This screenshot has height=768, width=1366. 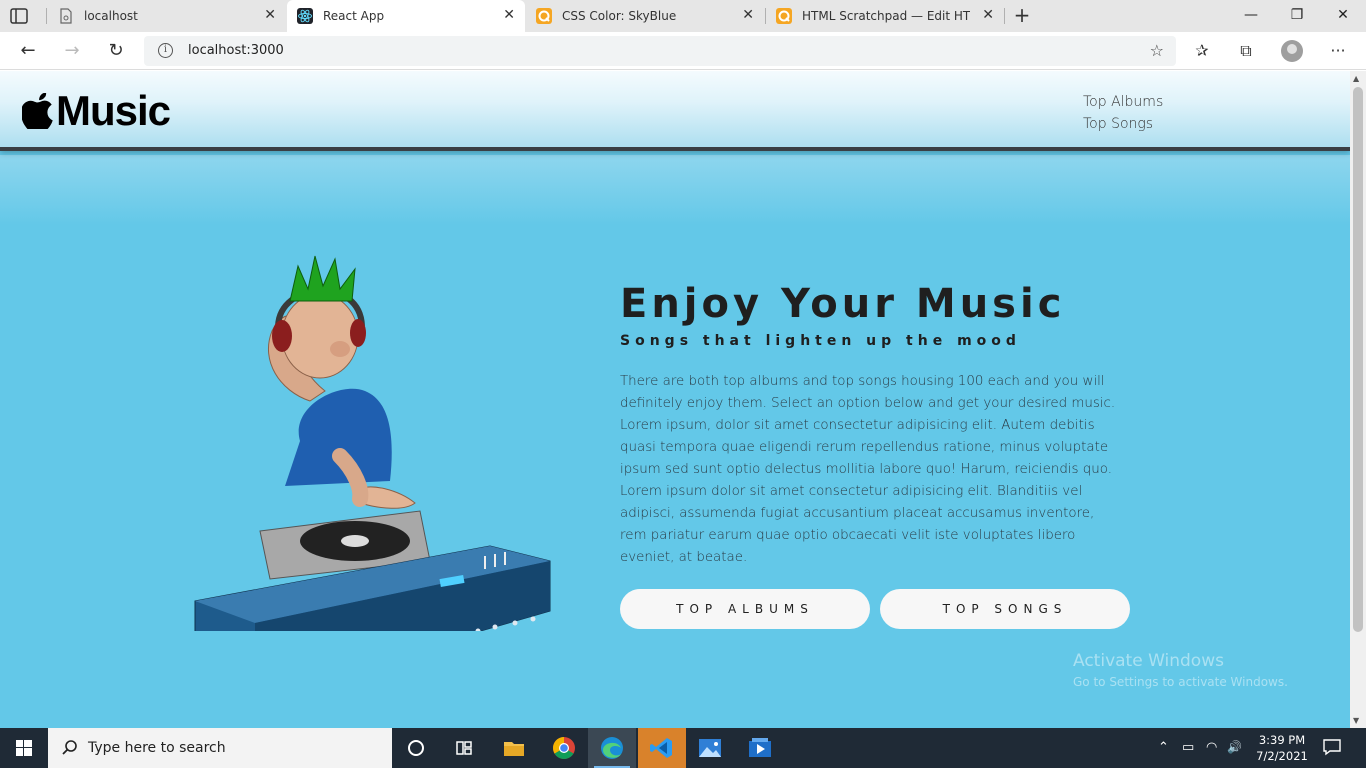 What do you see at coordinates (1157, 50) in the screenshot?
I see `add-favorite-icon: ☆` at bounding box center [1157, 50].